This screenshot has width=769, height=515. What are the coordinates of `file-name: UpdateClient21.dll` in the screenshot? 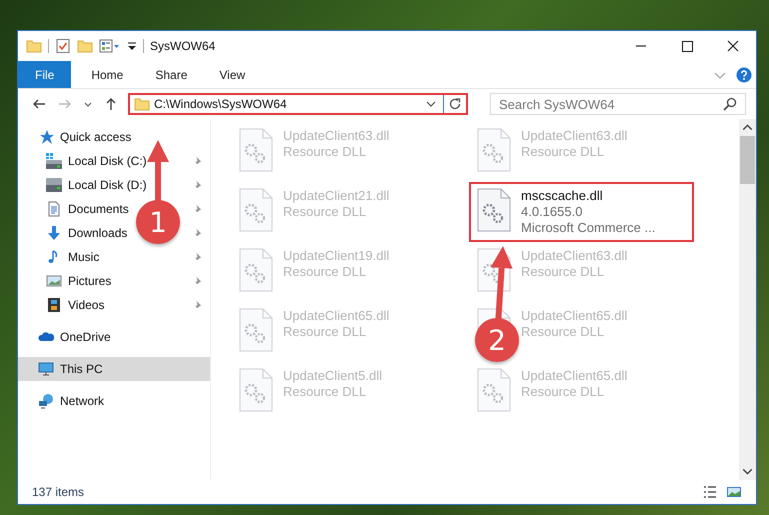 It's located at (336, 196).